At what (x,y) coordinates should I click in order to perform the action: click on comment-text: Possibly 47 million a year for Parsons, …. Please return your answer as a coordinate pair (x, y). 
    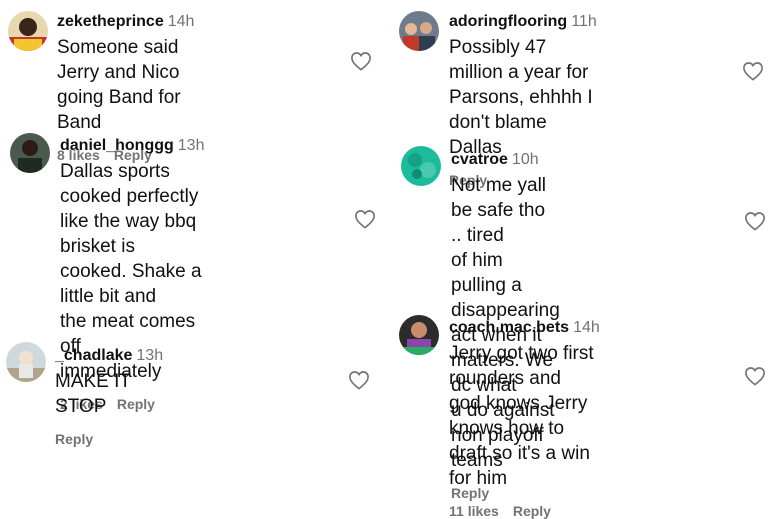
    Looking at the image, I should click on (521, 97).